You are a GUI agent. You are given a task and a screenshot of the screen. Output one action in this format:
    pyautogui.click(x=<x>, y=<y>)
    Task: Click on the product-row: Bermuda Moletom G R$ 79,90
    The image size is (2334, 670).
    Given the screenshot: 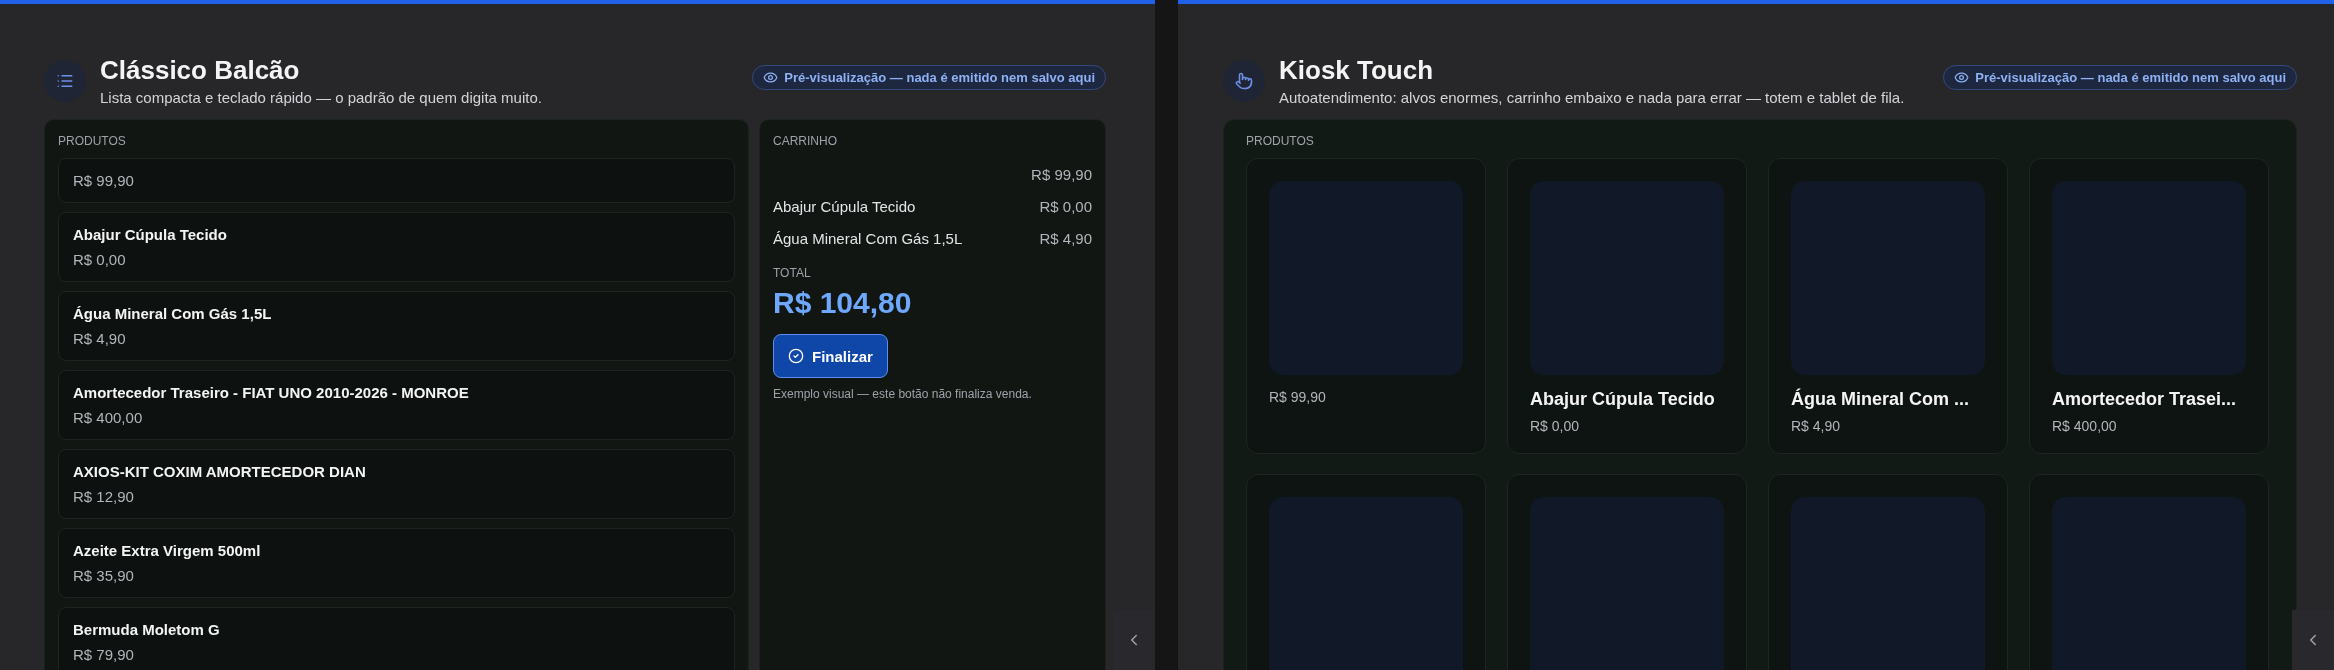 What is the action you would take?
    pyautogui.click(x=396, y=638)
    